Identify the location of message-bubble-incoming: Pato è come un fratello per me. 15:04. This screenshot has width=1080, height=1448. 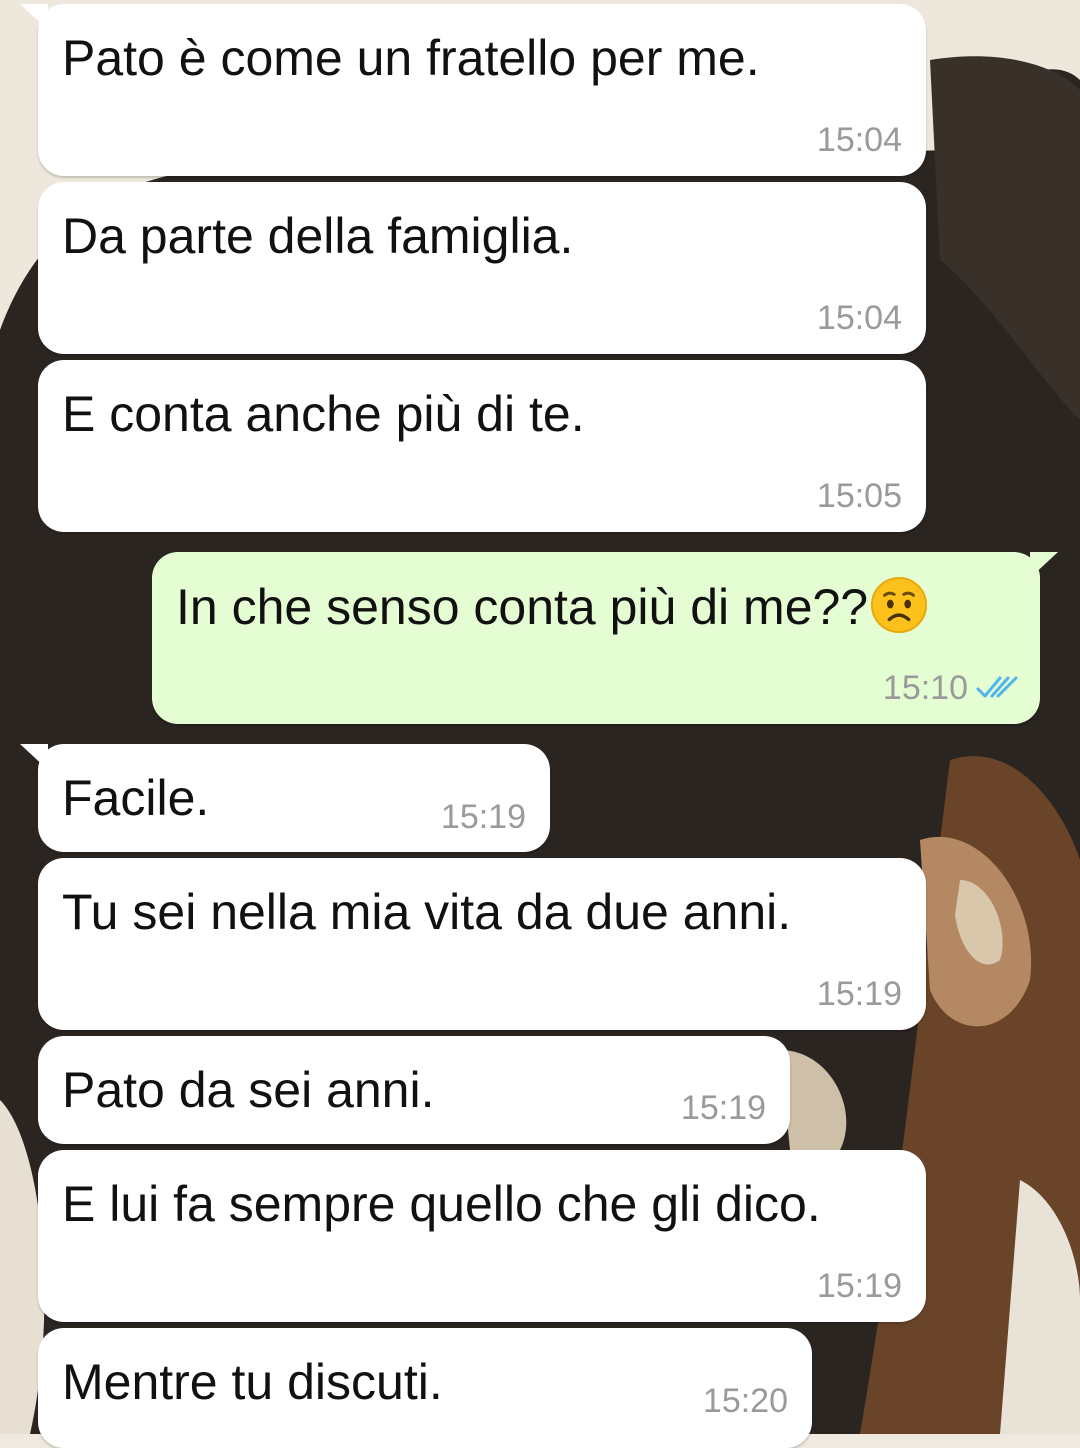
(473, 90).